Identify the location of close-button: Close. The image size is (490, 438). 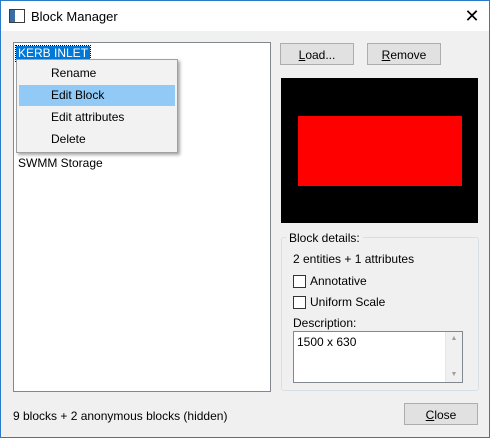
(441, 414).